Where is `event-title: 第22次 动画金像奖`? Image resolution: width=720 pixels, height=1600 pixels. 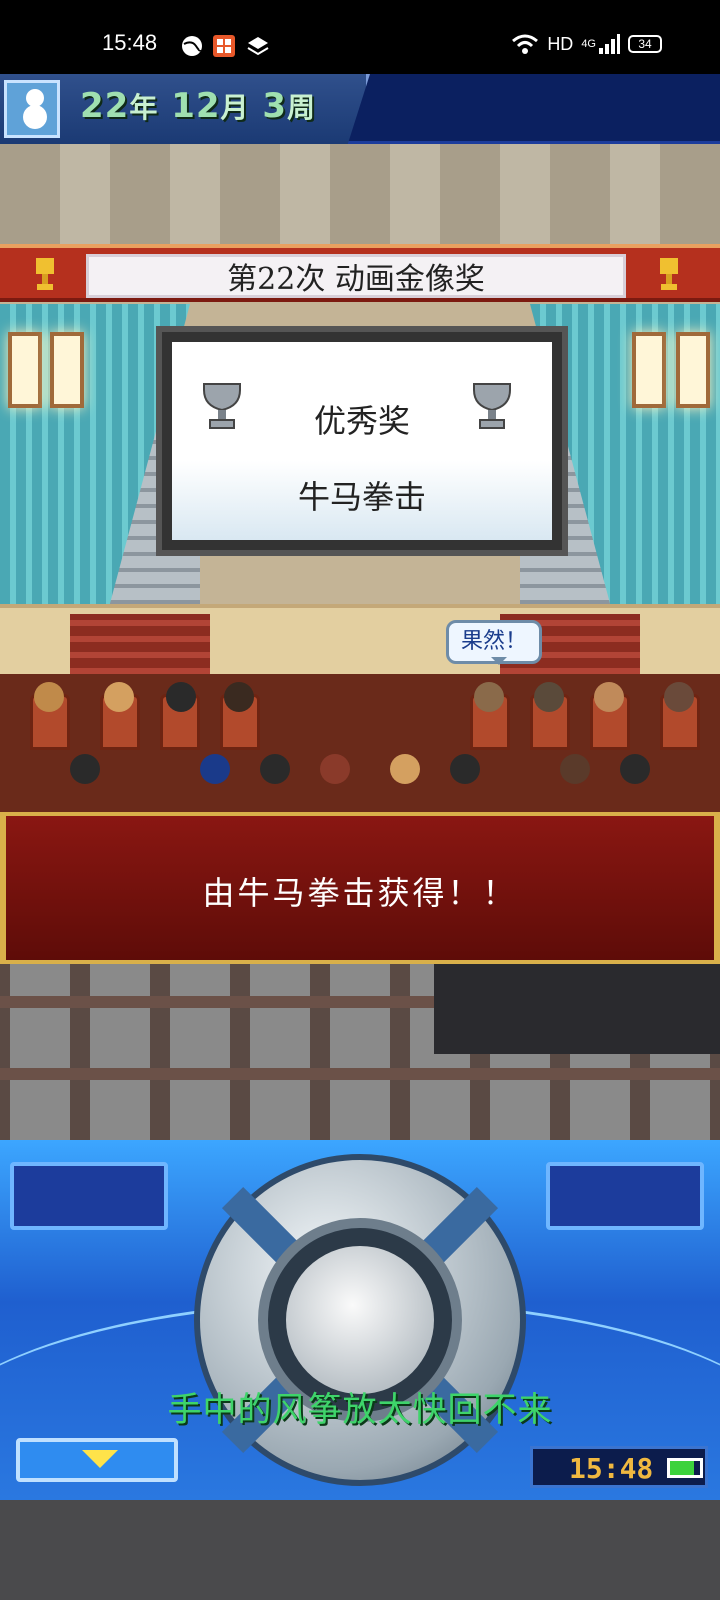 event-title: 第22次 动画金像奖 is located at coordinates (356, 276).